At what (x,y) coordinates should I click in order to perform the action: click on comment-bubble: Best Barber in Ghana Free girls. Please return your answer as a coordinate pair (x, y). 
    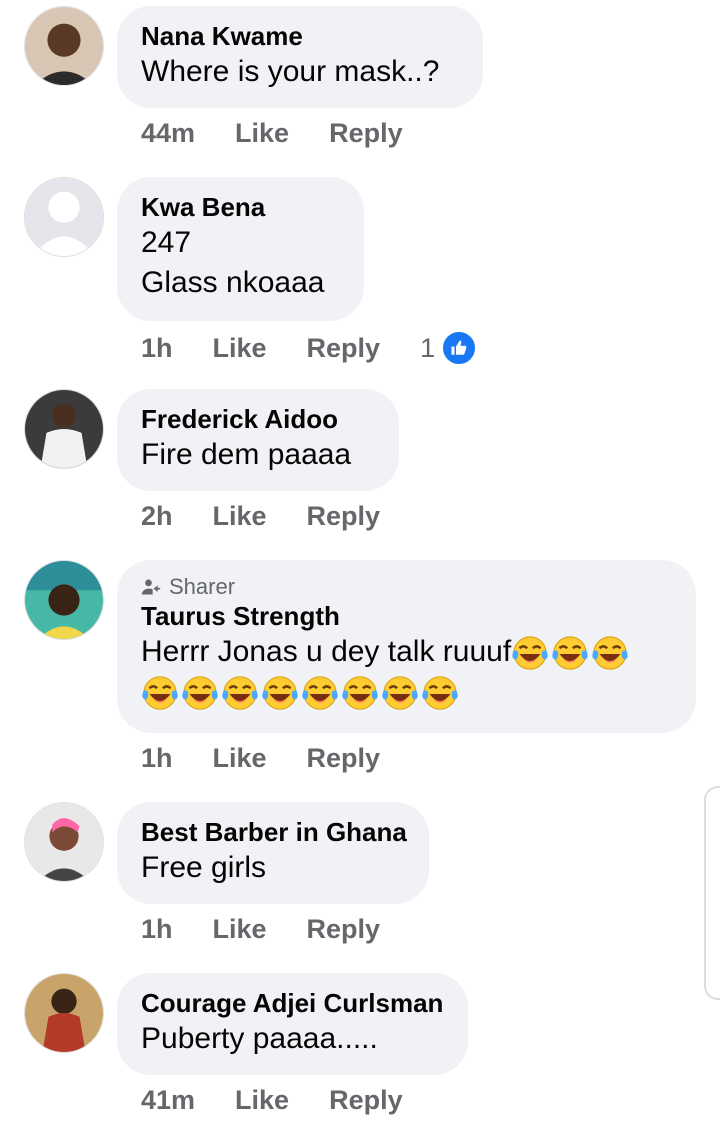
    Looking at the image, I should click on (273, 853).